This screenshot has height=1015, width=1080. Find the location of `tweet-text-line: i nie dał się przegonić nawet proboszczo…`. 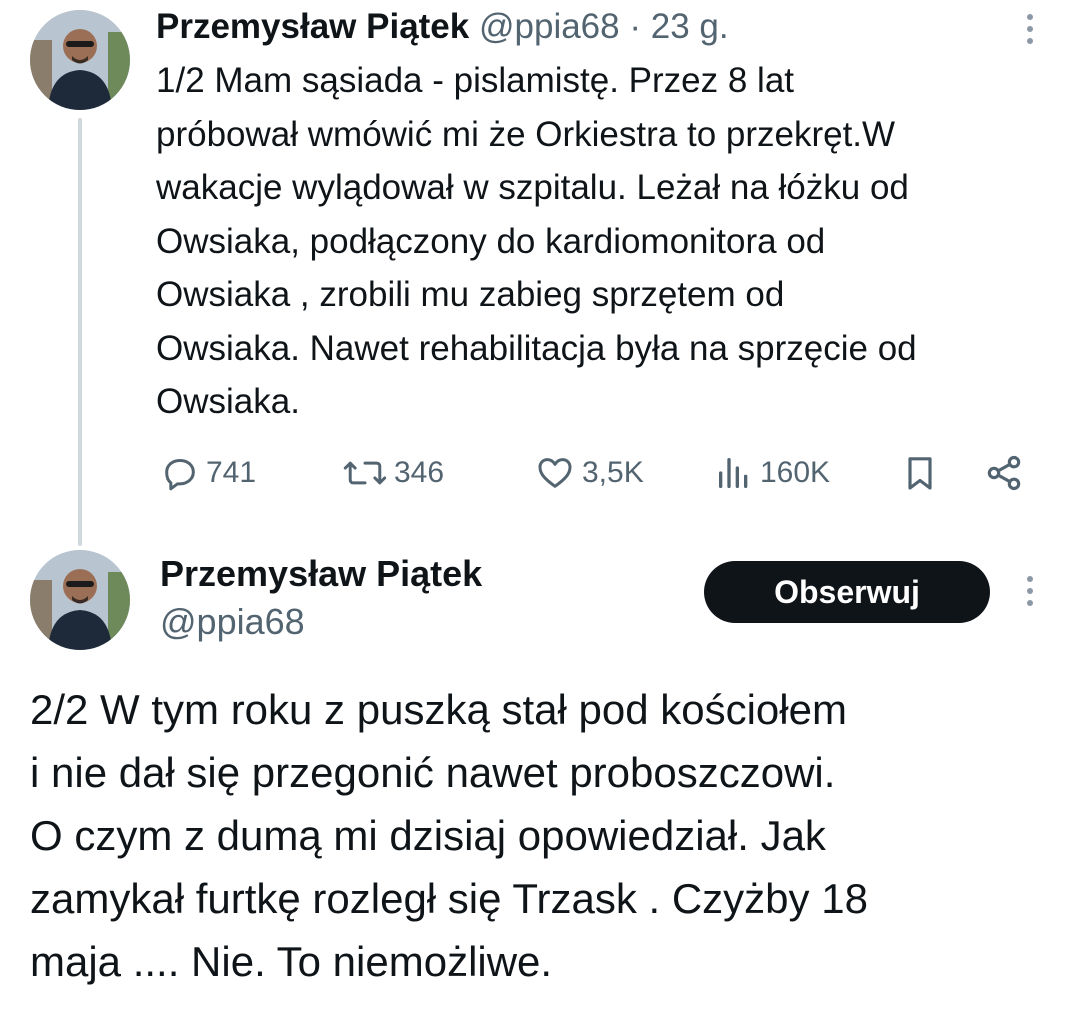

tweet-text-line: i nie dał się przegonić nawet proboszczo… is located at coordinates (433, 772).